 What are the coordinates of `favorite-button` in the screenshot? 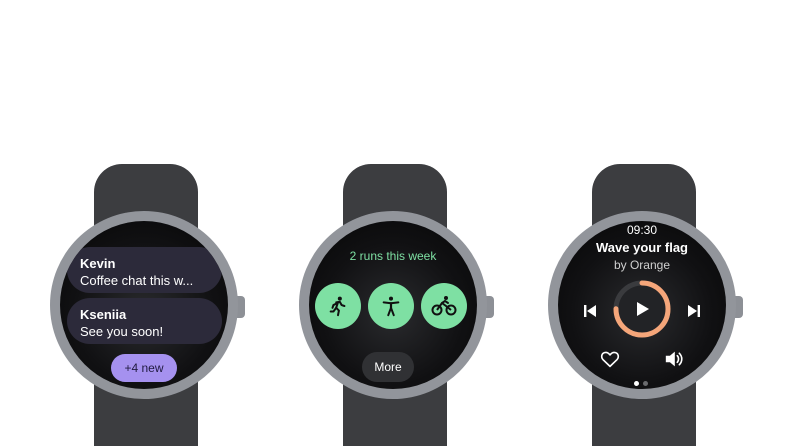 It's located at (610, 359).